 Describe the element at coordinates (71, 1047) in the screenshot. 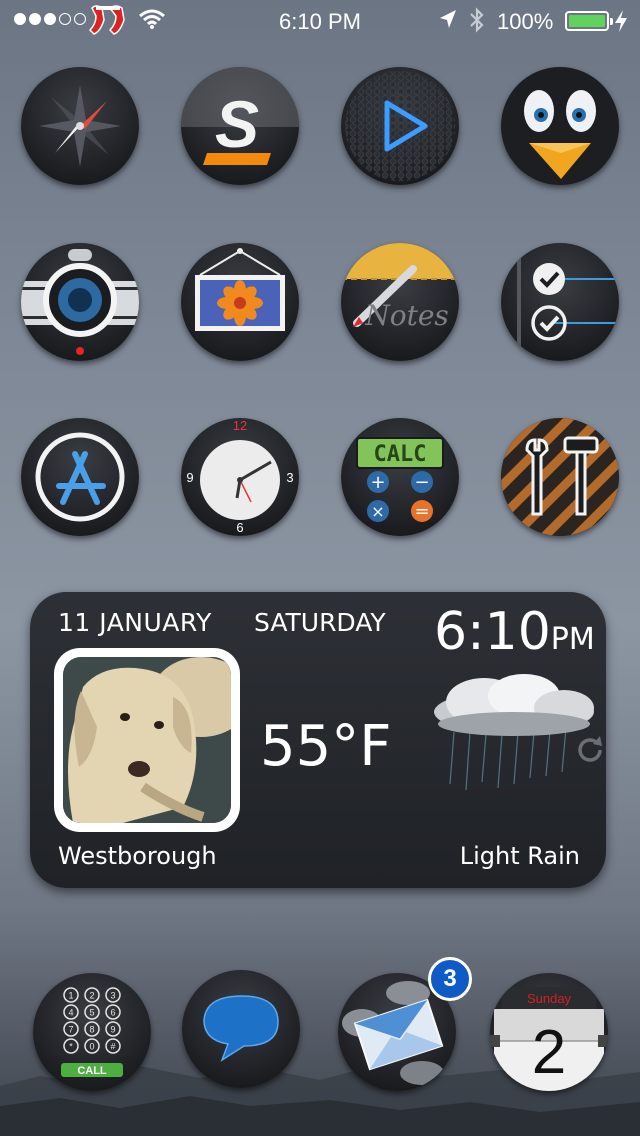

I see `keypad-key-label: *` at that location.